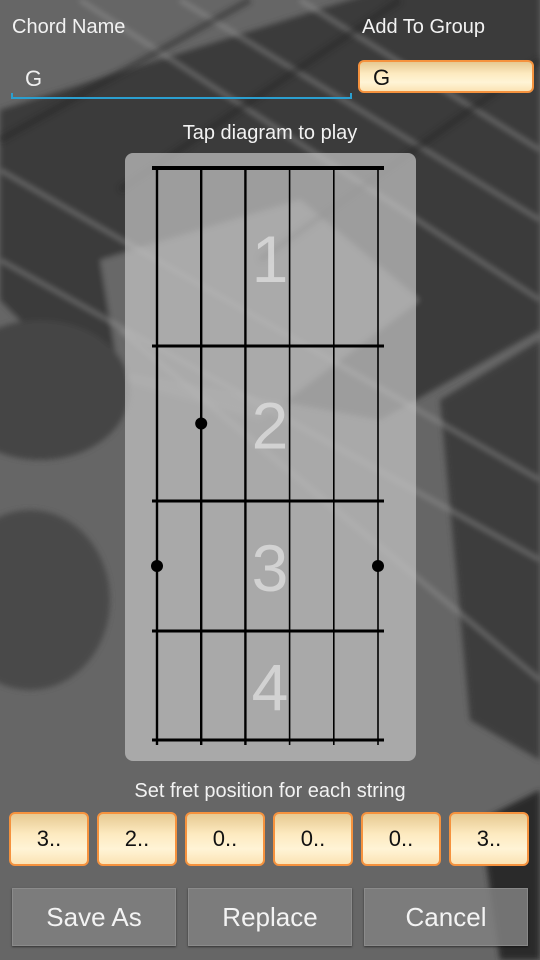 The width and height of the screenshot is (540, 960). What do you see at coordinates (94, 917) in the screenshot?
I see `save-as-button: Save As` at bounding box center [94, 917].